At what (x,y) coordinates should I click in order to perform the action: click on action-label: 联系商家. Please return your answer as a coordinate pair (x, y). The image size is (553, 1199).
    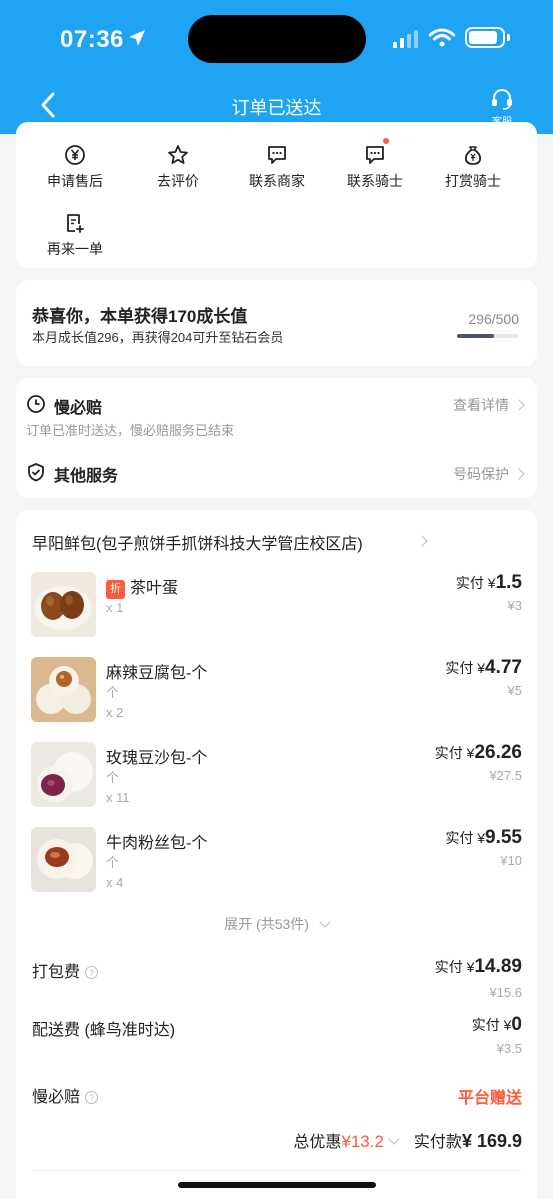
    Looking at the image, I should click on (277, 181).